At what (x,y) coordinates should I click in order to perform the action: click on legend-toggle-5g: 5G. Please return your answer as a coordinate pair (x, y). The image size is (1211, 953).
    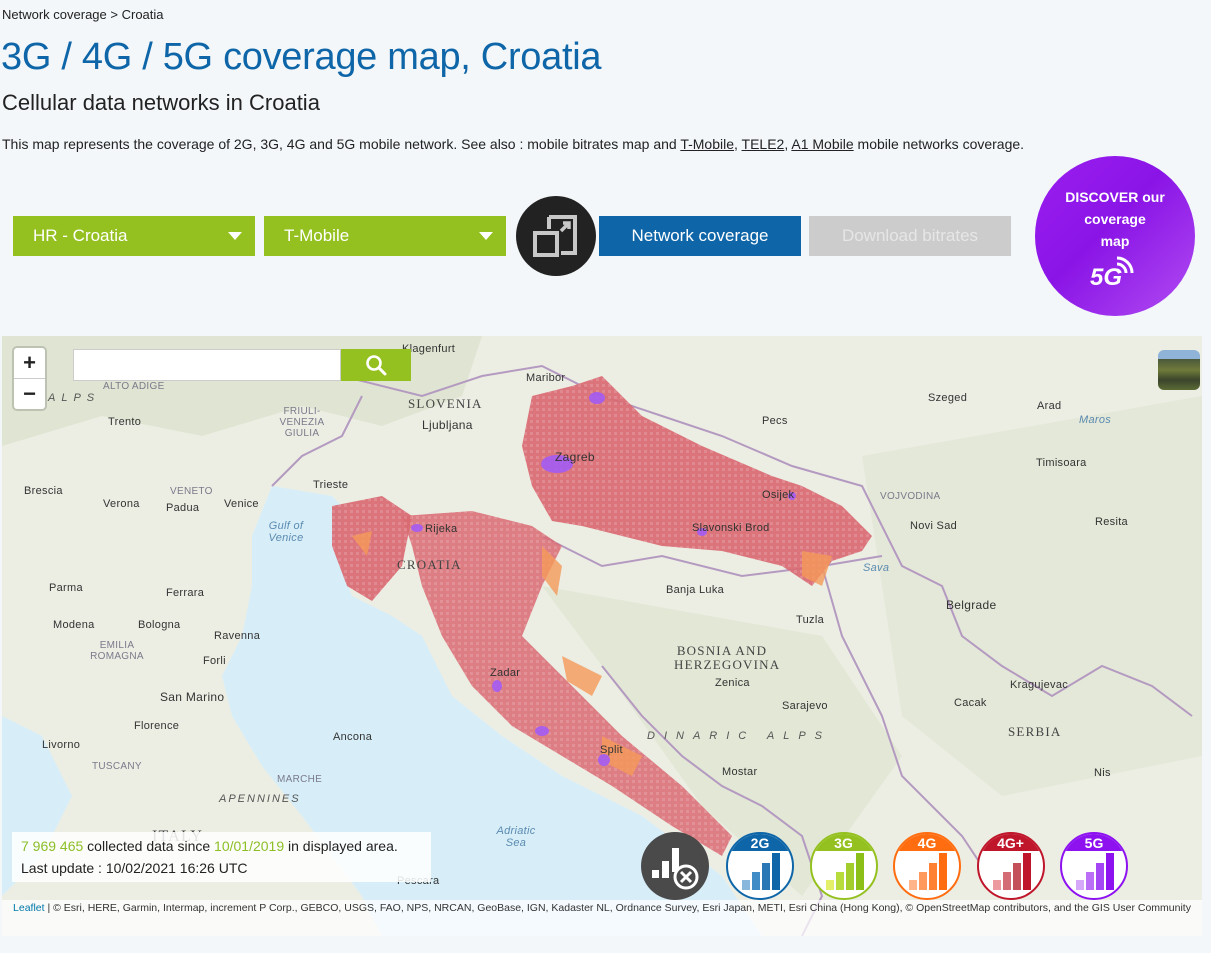
    Looking at the image, I should click on (1094, 866).